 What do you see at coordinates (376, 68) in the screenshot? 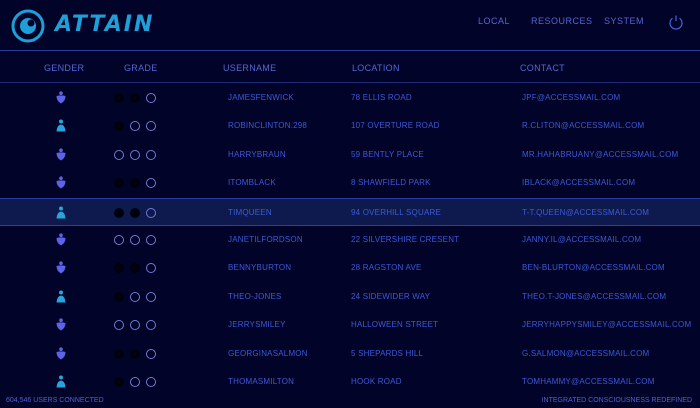
I see `column-header-location: LOCATION` at bounding box center [376, 68].